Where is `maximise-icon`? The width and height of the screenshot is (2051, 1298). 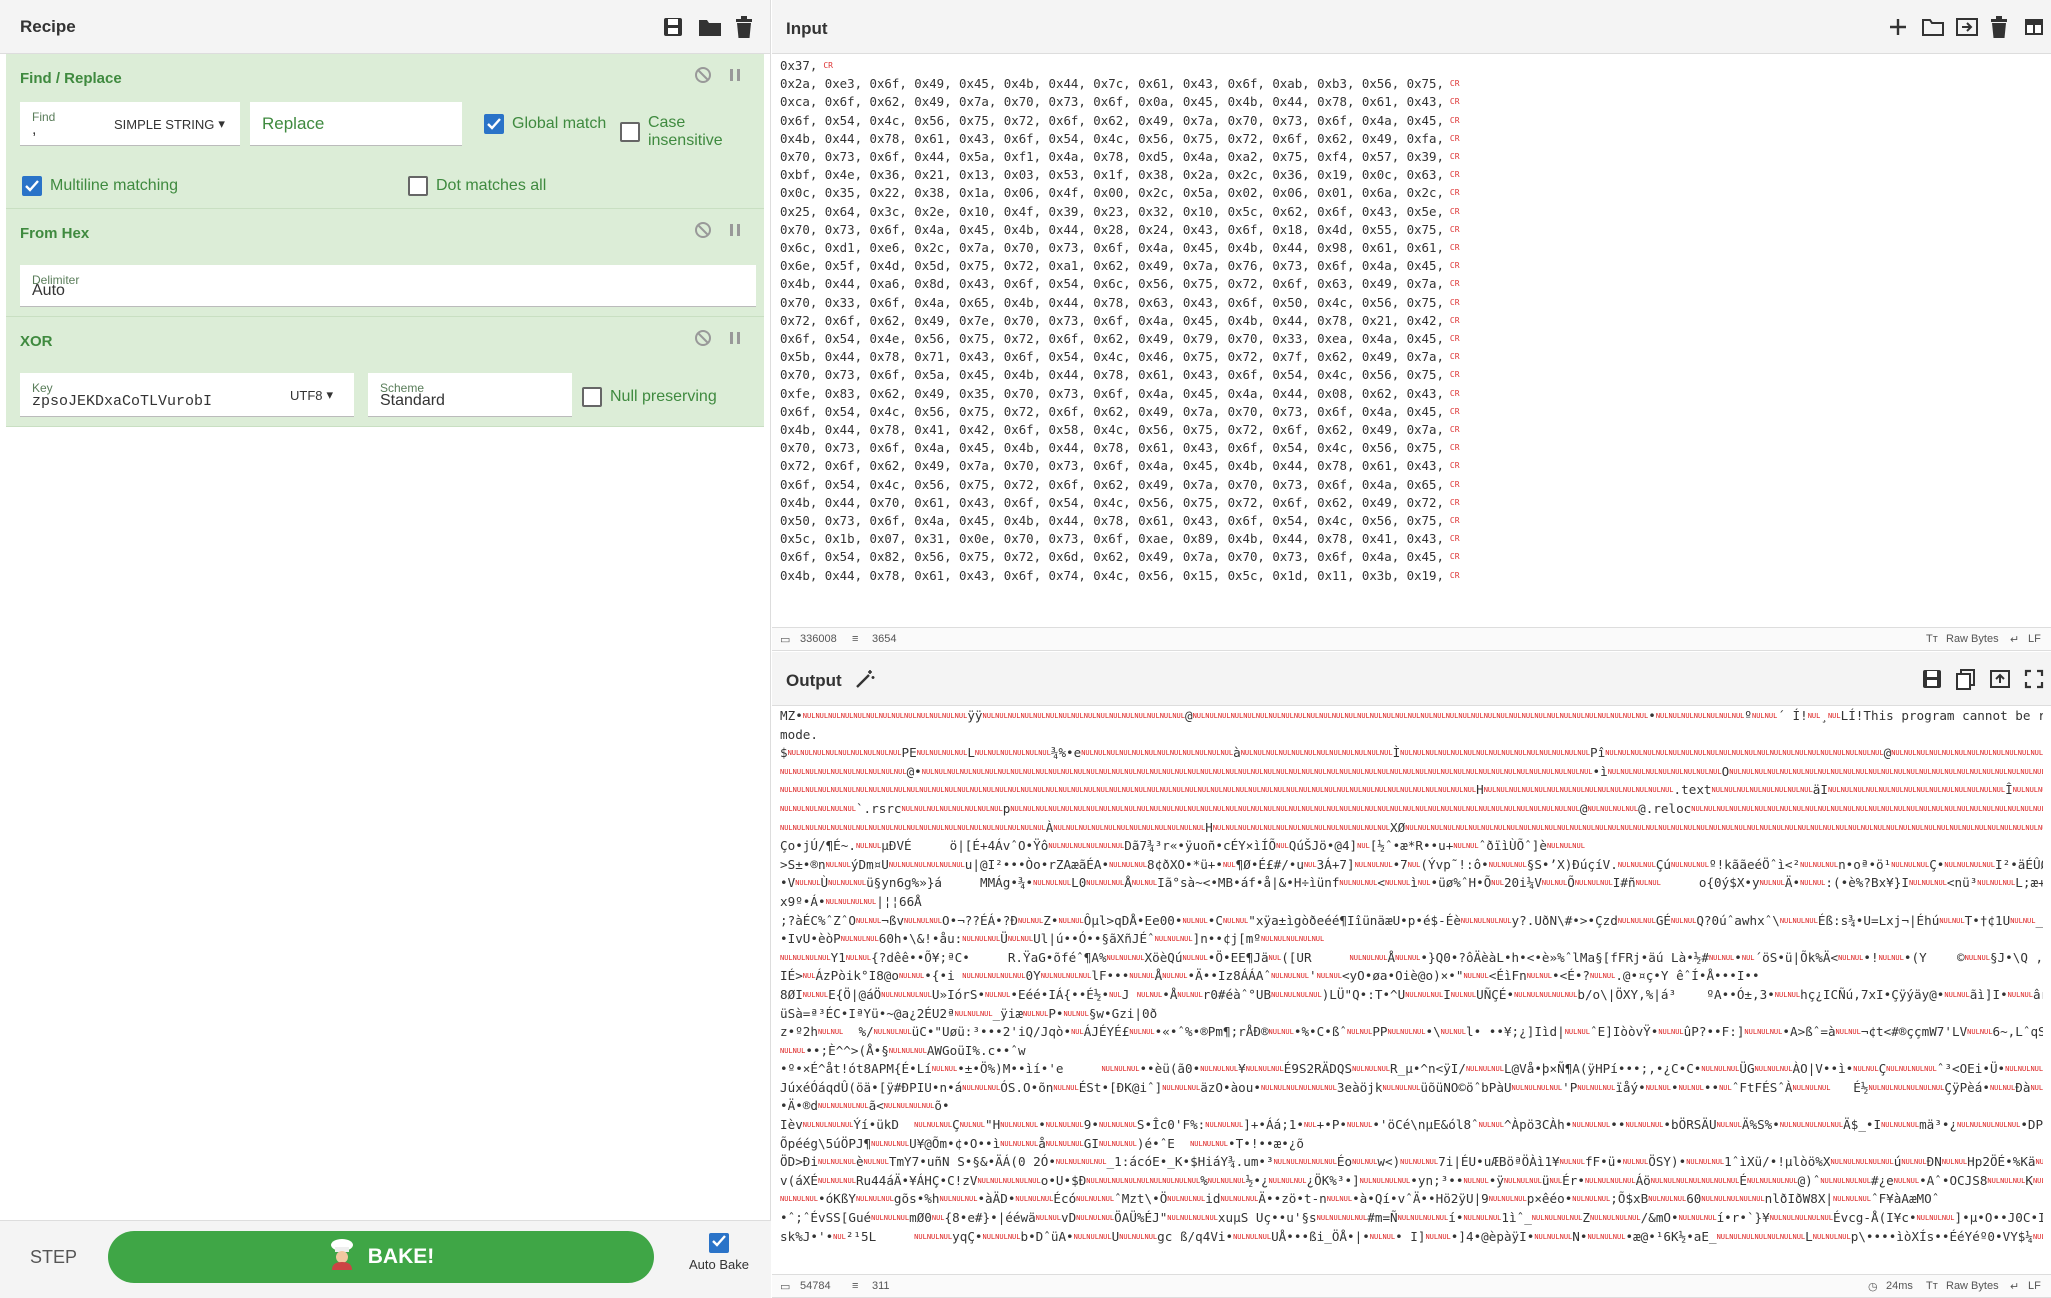
maximise-icon is located at coordinates (2034, 679).